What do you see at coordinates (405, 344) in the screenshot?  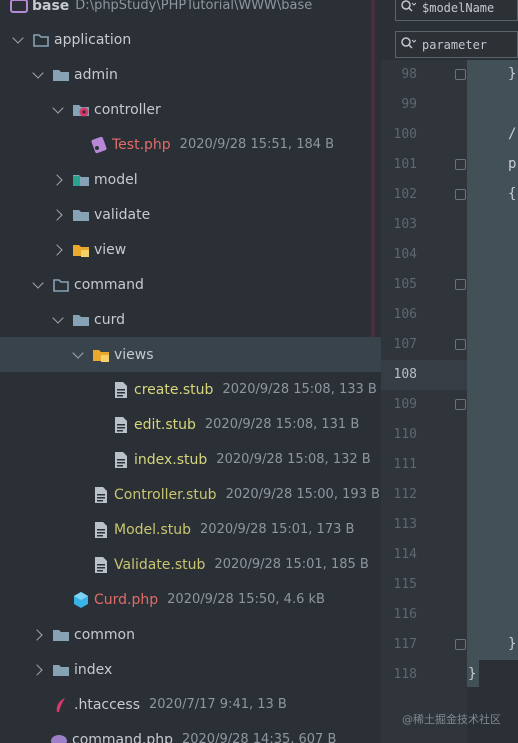 I see `line-number: 107` at bounding box center [405, 344].